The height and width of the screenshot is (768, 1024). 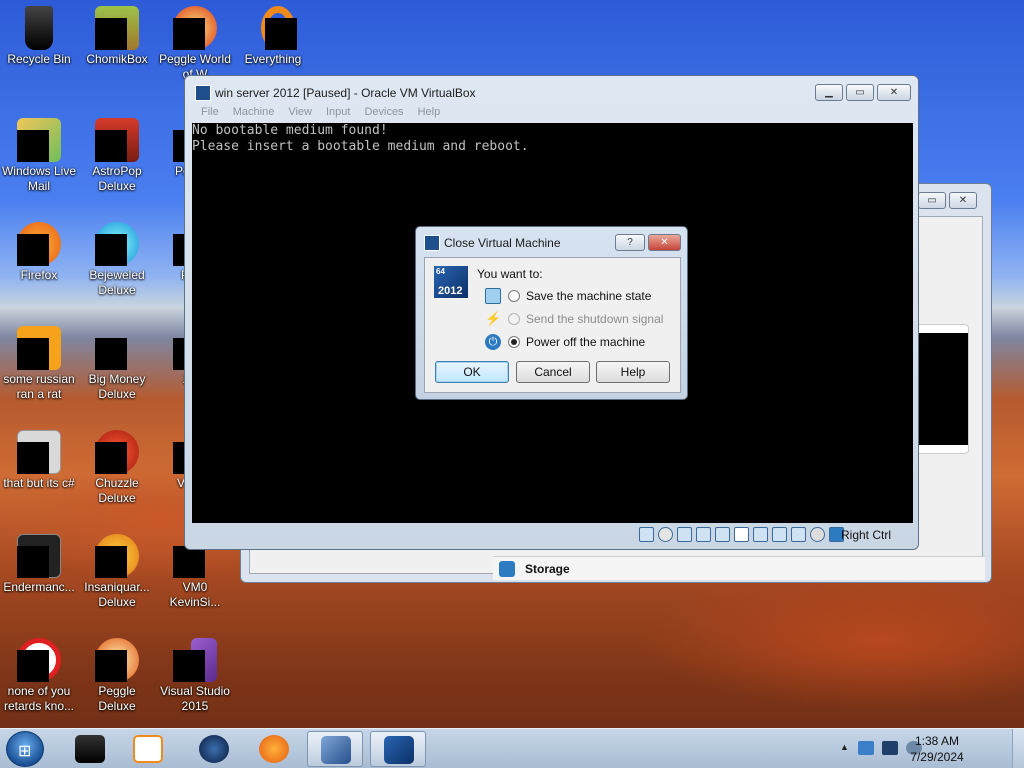 I want to click on desktop-icon-csharp: that but its c#, so click(x=39, y=460).